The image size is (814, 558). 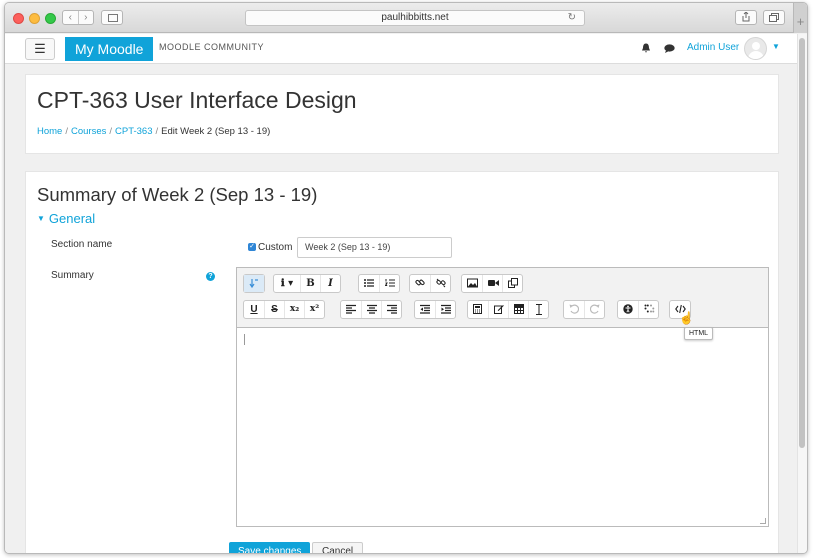 I want to click on link-button, so click(x=420, y=283).